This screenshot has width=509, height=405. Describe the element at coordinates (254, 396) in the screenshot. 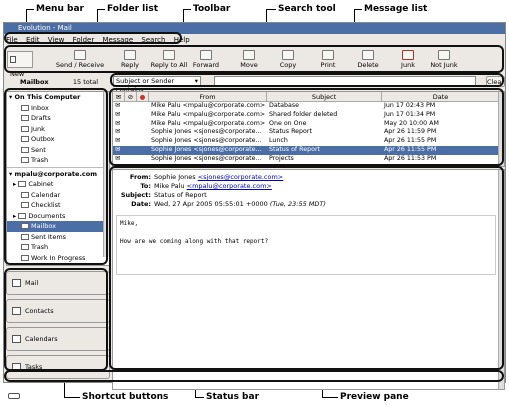

I see `status-bar` at that location.